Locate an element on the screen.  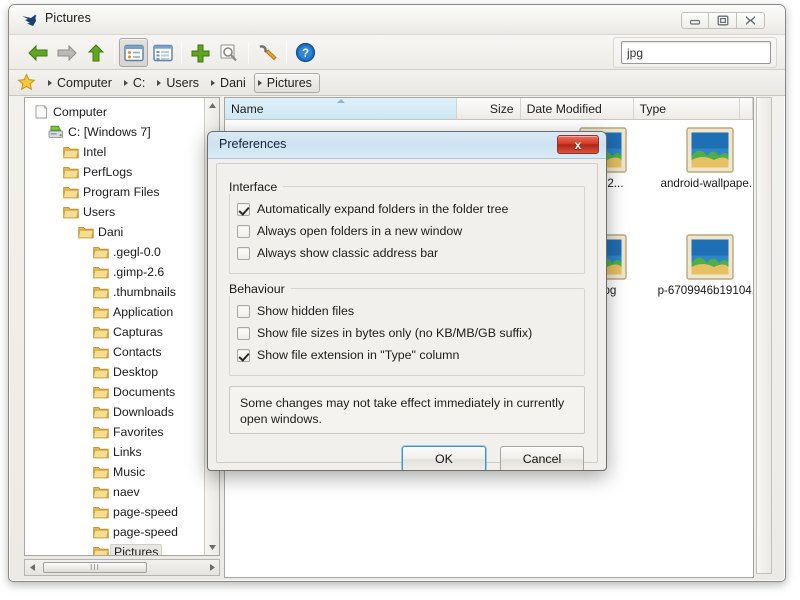
tree-item-label: Music is located at coordinates (129, 472).